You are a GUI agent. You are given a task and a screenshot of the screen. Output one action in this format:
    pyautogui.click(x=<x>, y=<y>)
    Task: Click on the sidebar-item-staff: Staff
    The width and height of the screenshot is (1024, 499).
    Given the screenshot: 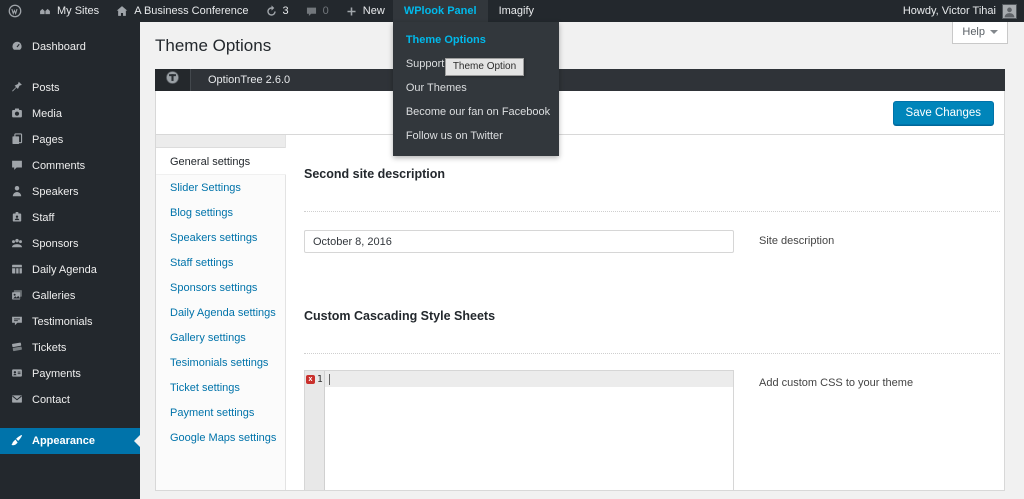 What is the action you would take?
    pyautogui.click(x=70, y=218)
    